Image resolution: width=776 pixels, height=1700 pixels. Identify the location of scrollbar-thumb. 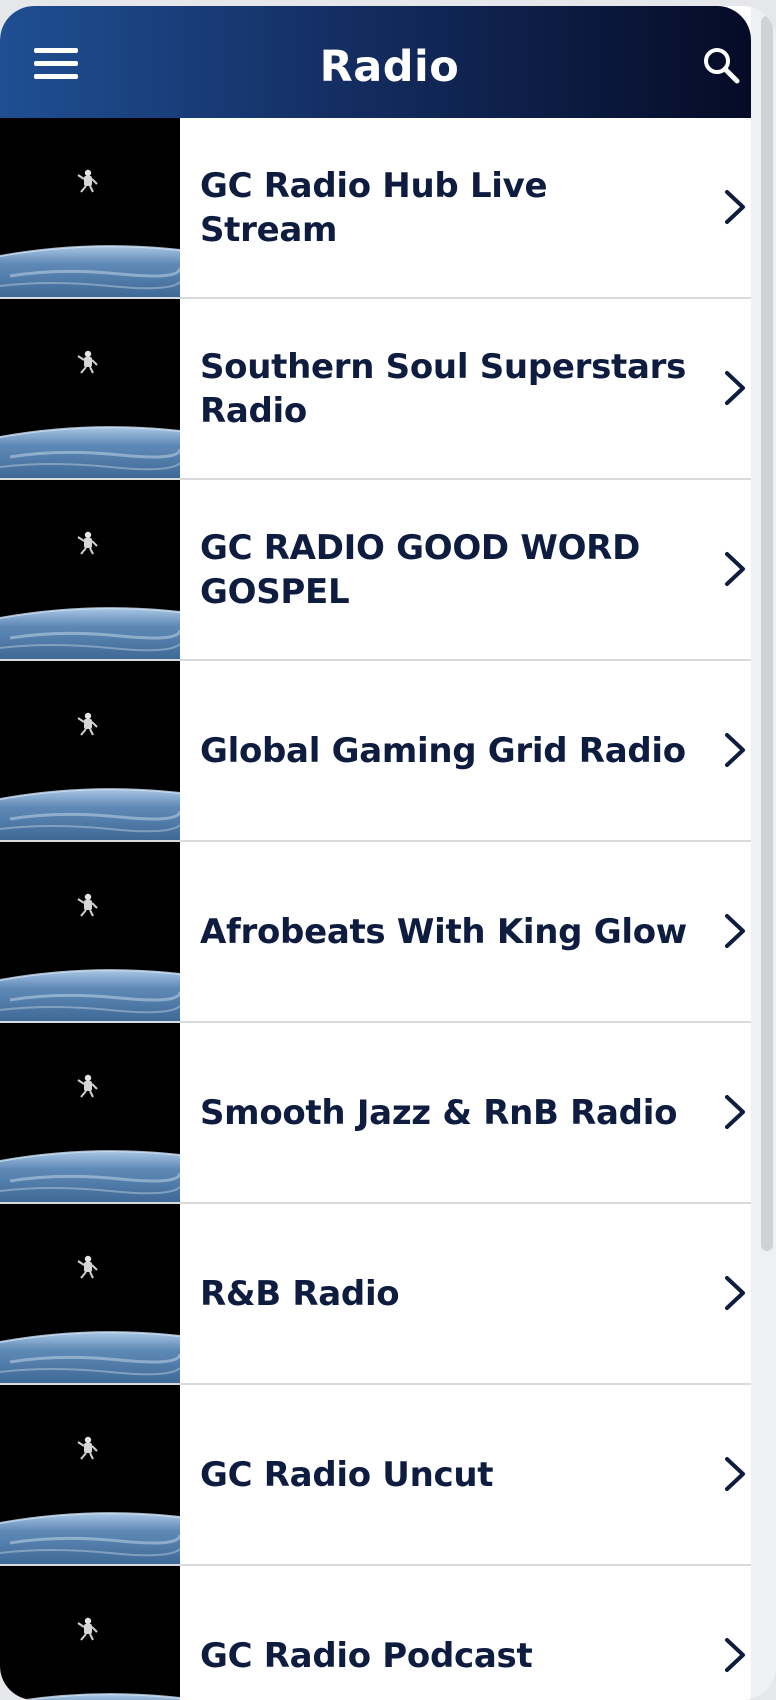
(767, 633).